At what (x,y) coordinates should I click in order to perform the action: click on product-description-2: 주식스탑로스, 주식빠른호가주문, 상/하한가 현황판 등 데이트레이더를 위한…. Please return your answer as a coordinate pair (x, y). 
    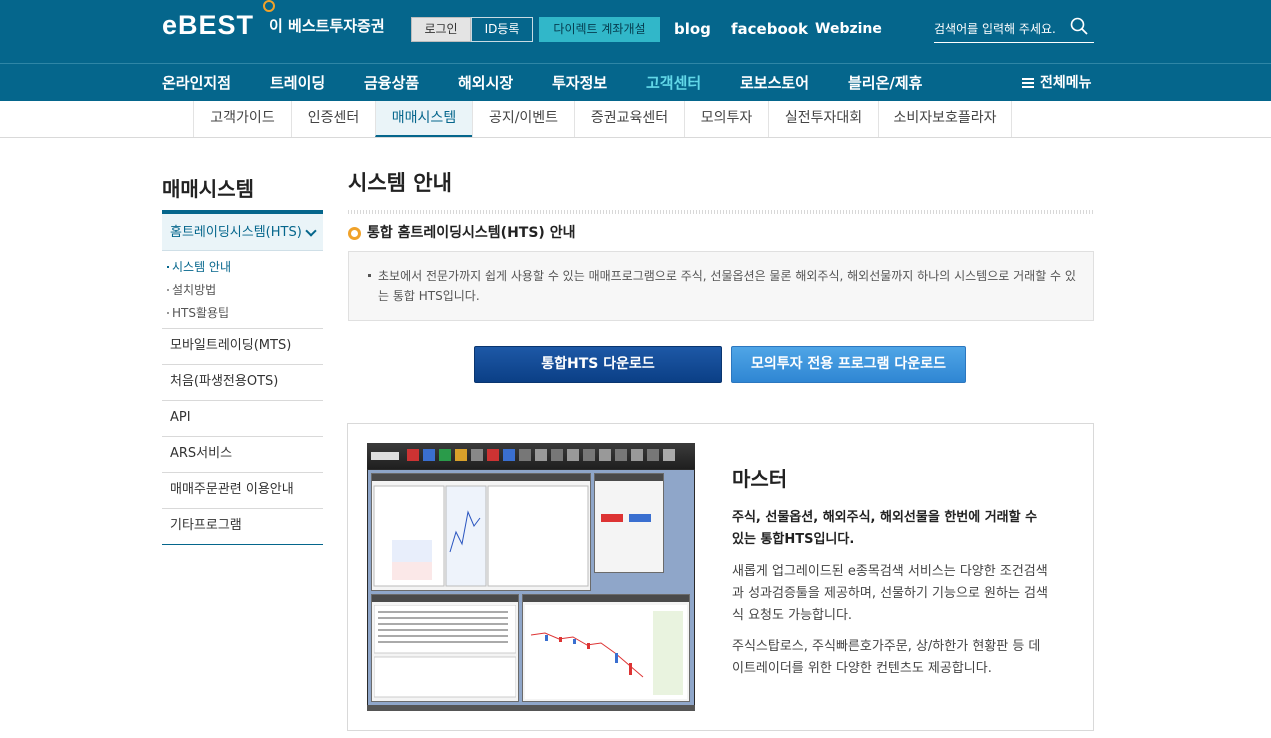
    Looking at the image, I should click on (886, 657).